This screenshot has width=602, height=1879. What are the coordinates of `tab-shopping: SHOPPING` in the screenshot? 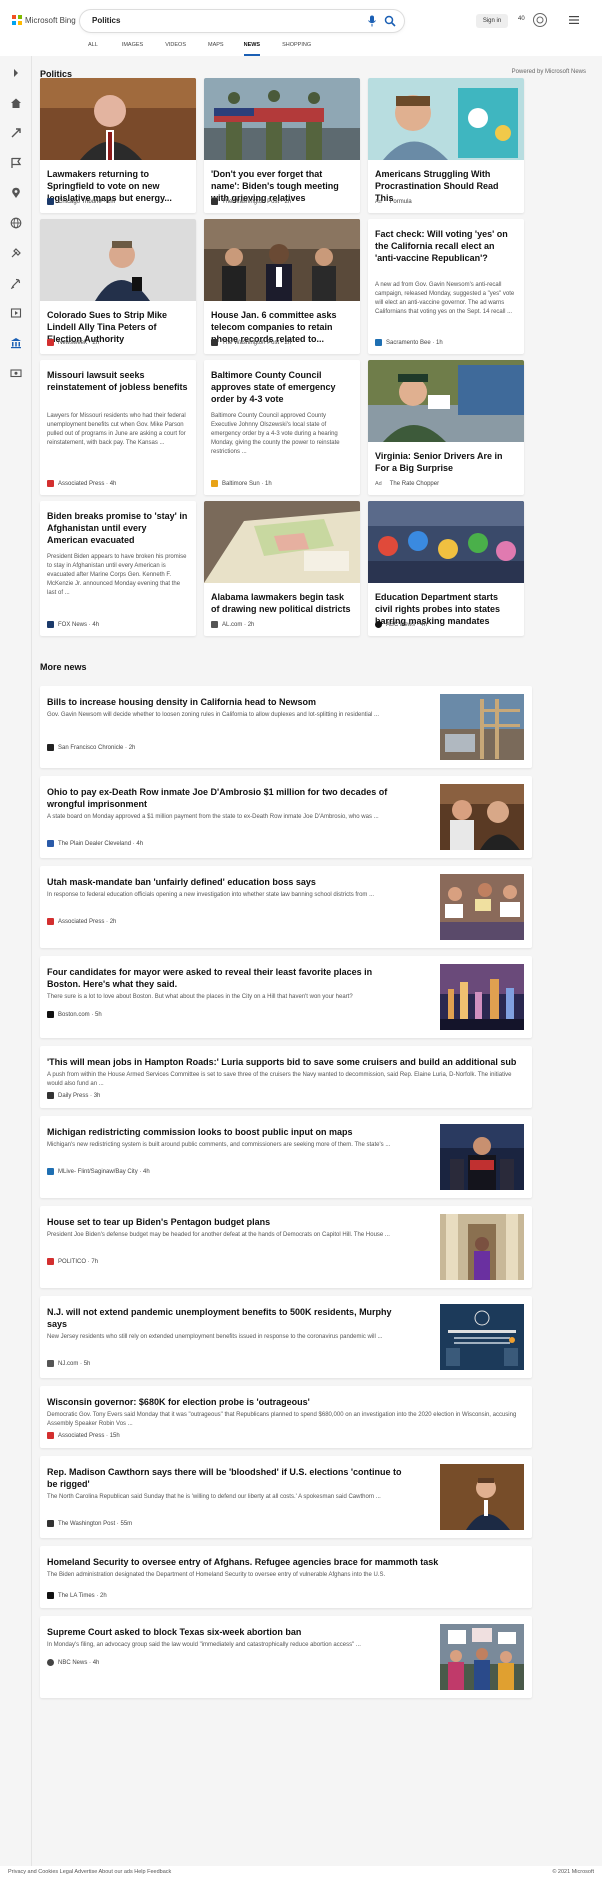 It's located at (296, 46).